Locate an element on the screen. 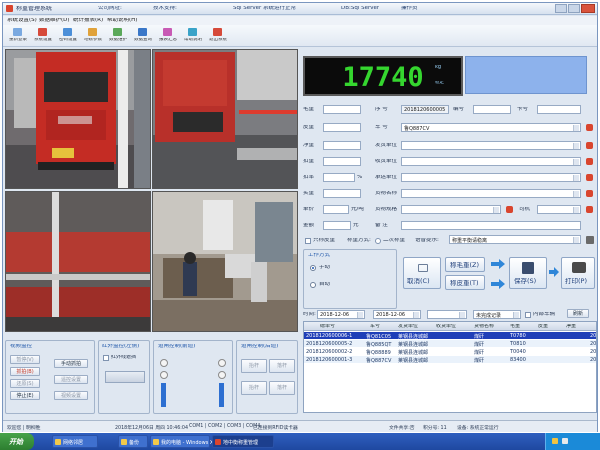 The width and height of the screenshot is (600, 450). menu-data-maintenance: 数据维护(D) is located at coordinates (54, 21).